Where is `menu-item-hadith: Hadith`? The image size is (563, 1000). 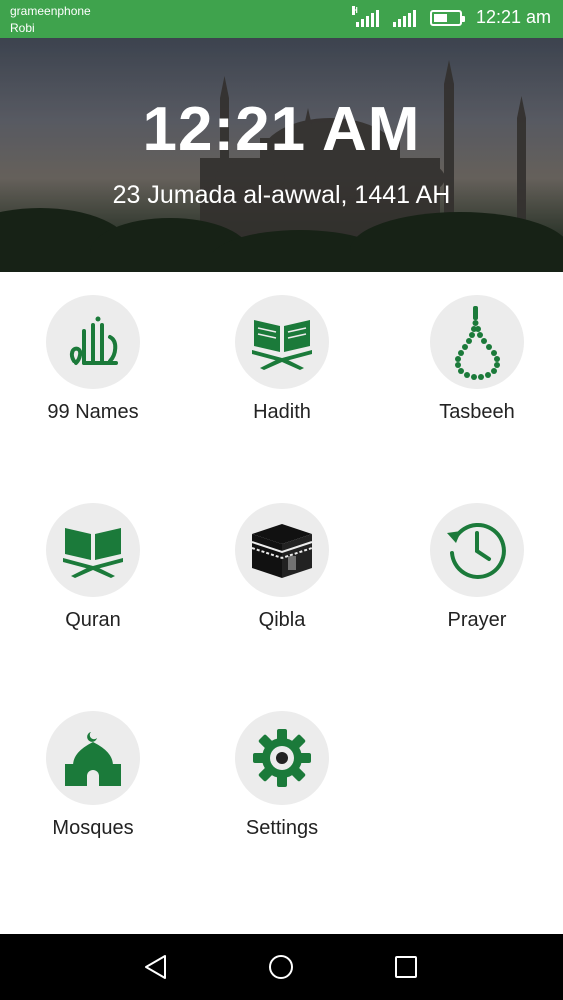 menu-item-hadith: Hadith is located at coordinates (282, 362).